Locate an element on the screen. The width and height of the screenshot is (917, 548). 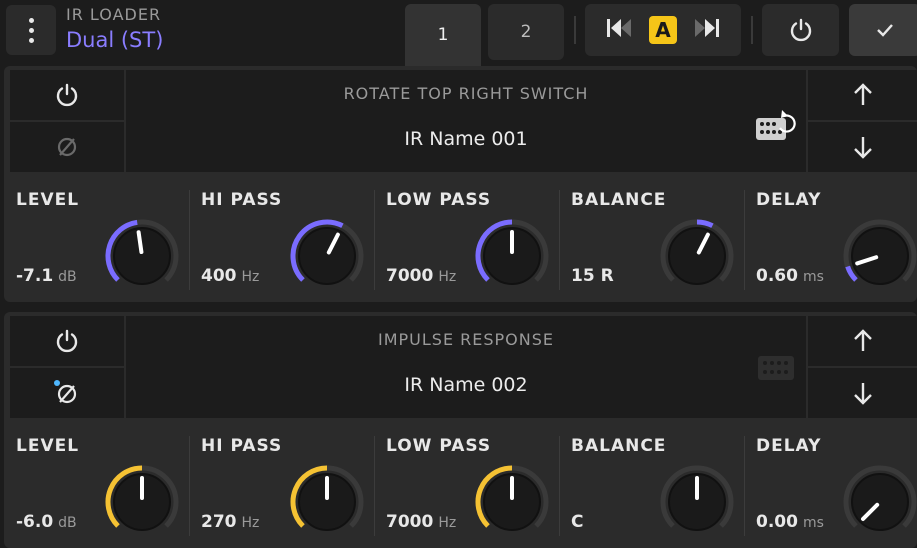
knob-value-display: C is located at coordinates (577, 522).